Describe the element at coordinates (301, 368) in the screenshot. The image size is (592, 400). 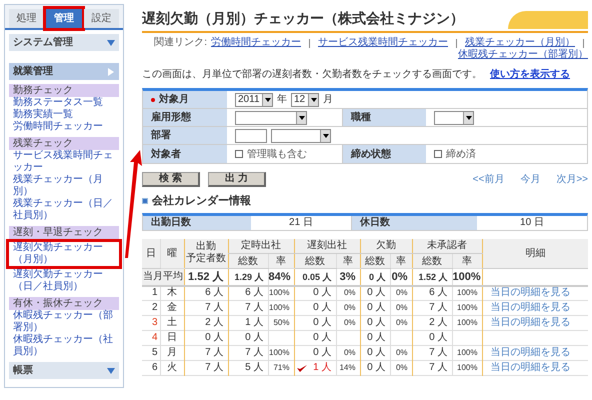
I see `checkmark-icon` at that location.